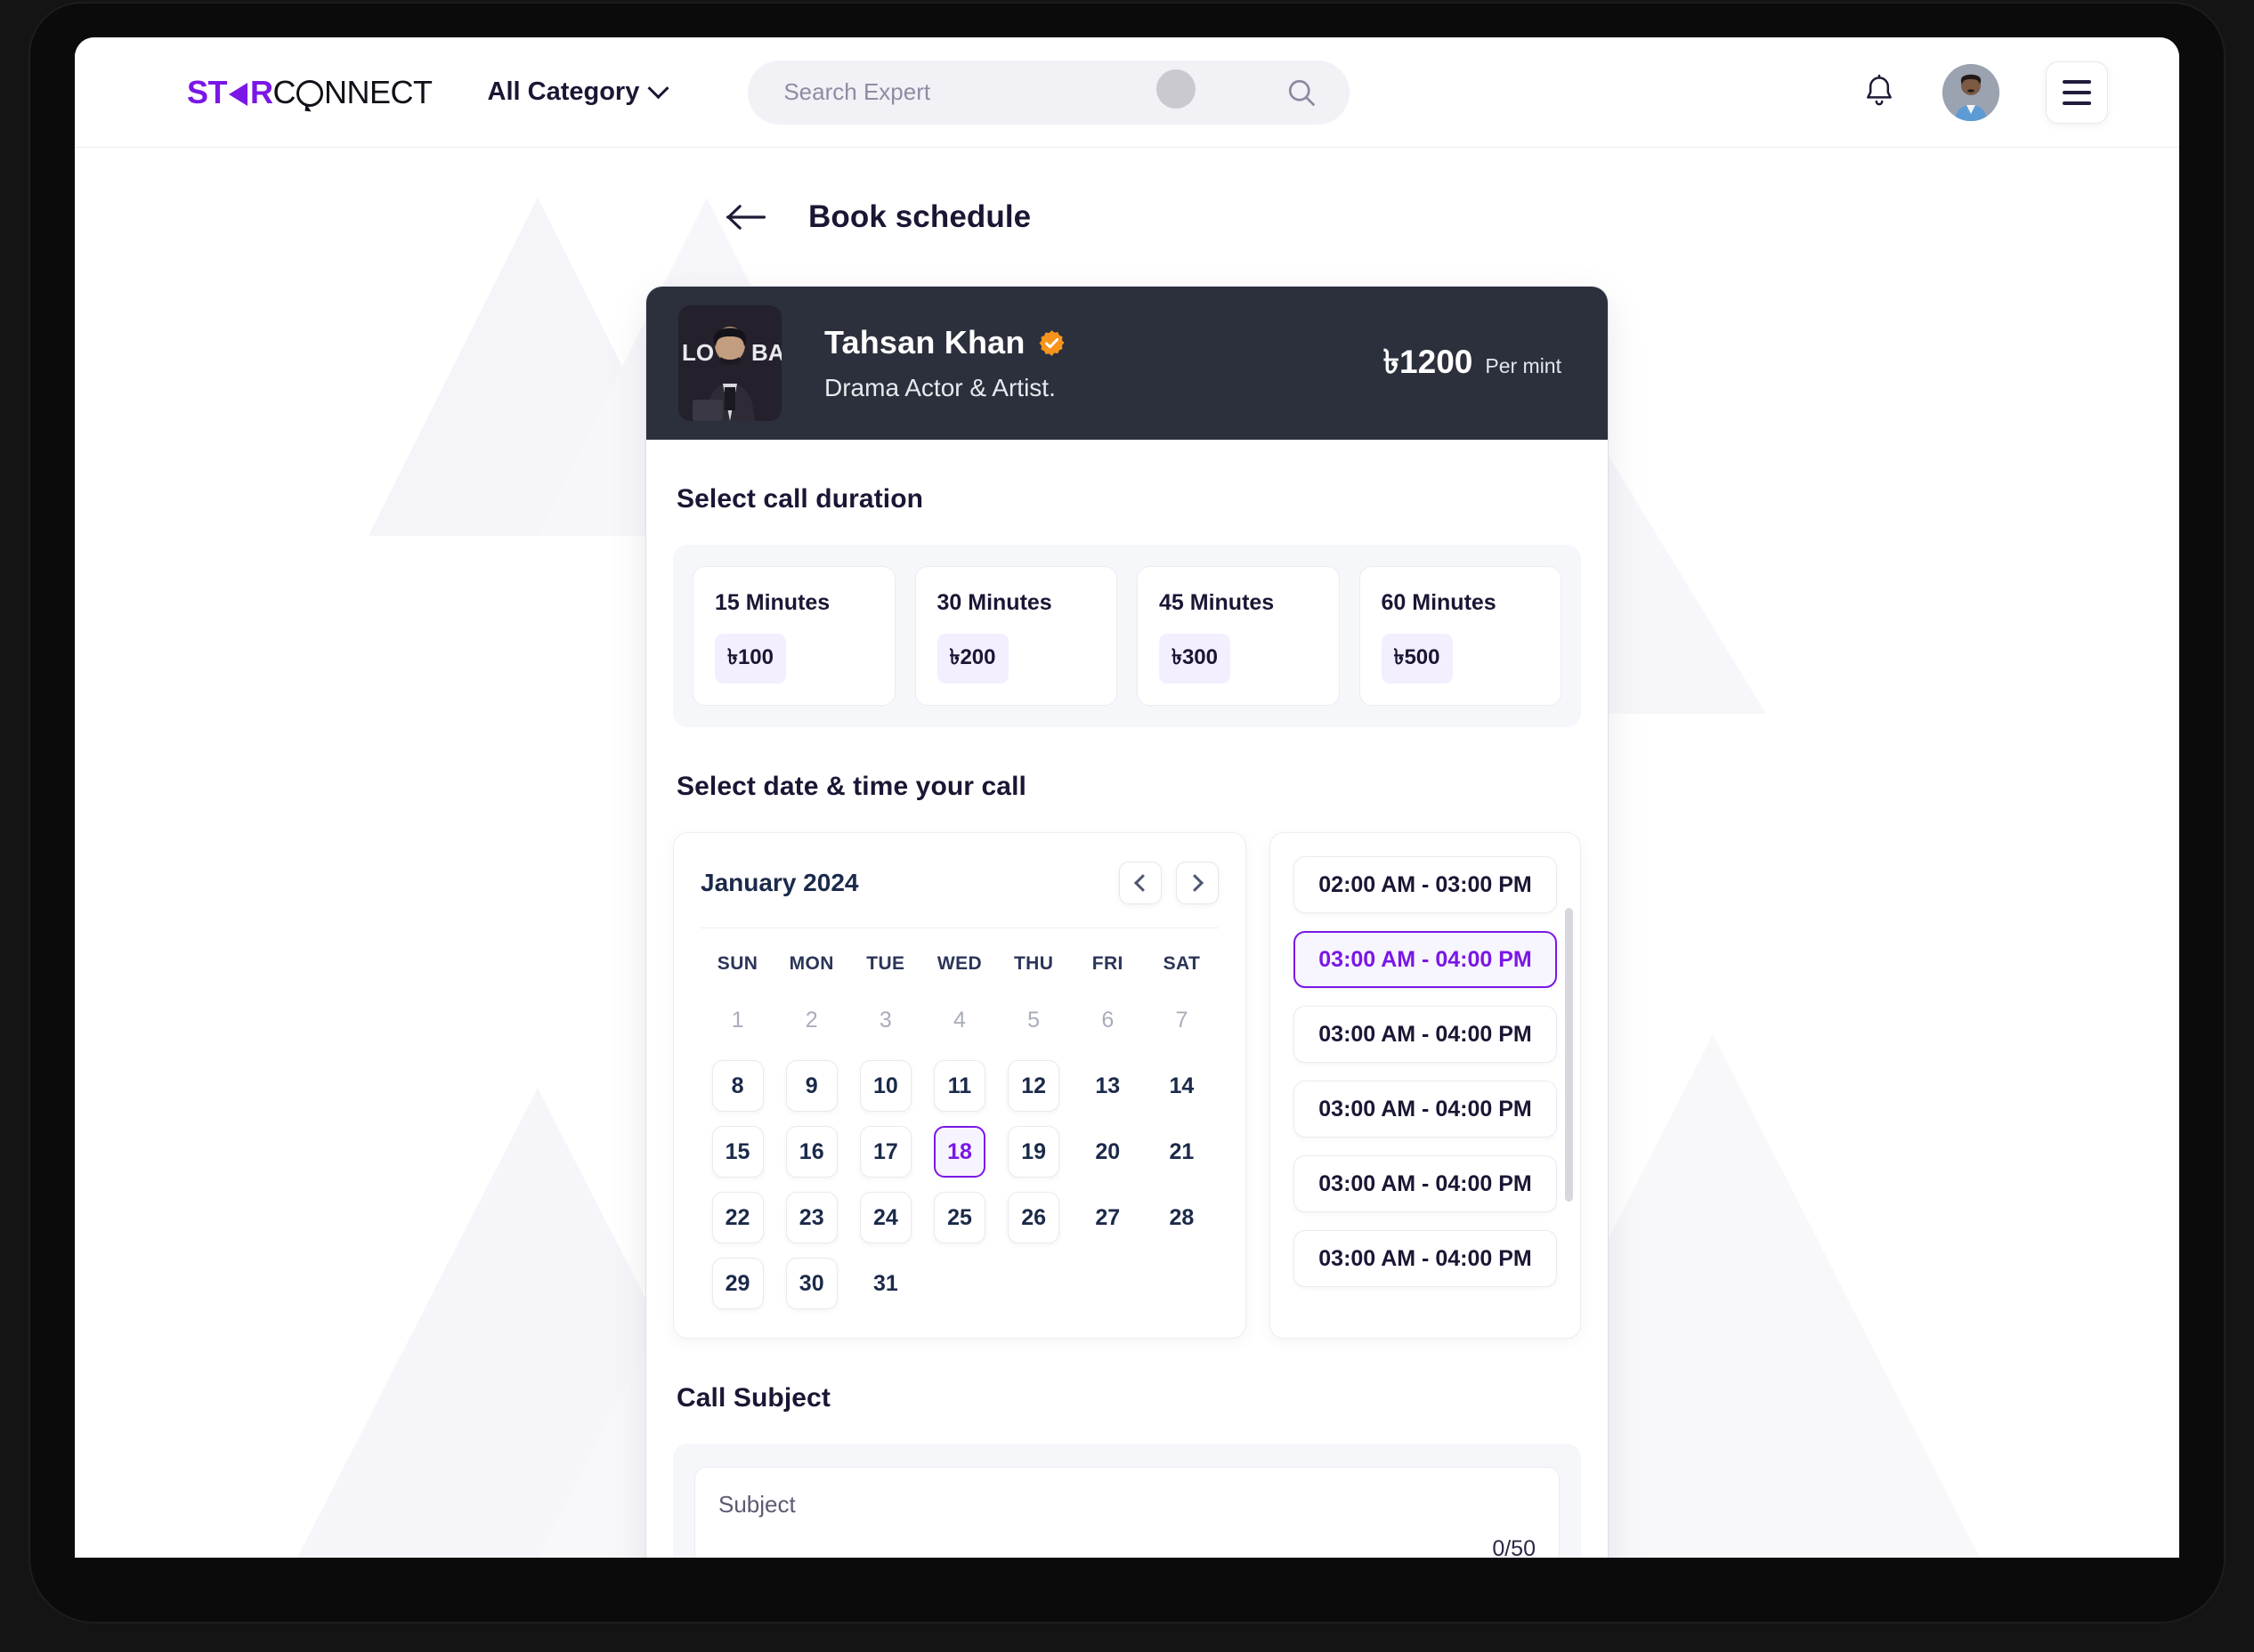 The width and height of the screenshot is (2254, 1652). I want to click on calendar-day-26: 26, so click(1034, 1217).